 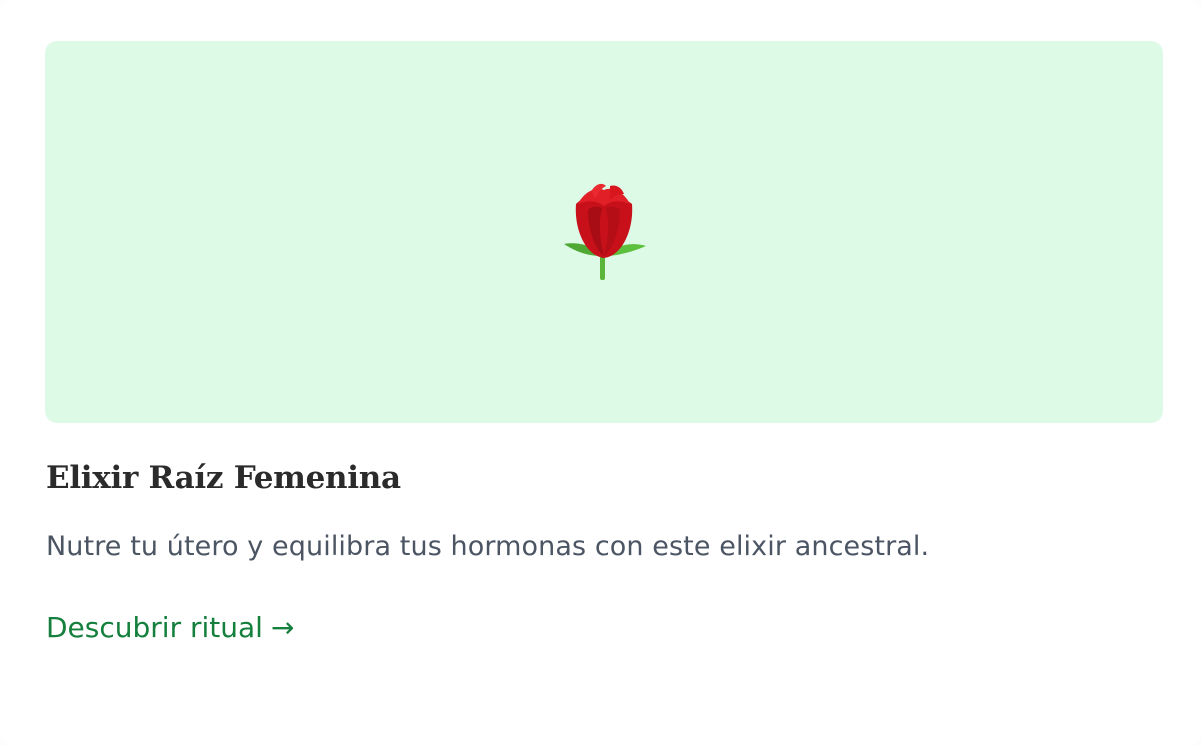 What do you see at coordinates (223, 478) in the screenshot?
I see `product-title: Elixir Raíz Femenina` at bounding box center [223, 478].